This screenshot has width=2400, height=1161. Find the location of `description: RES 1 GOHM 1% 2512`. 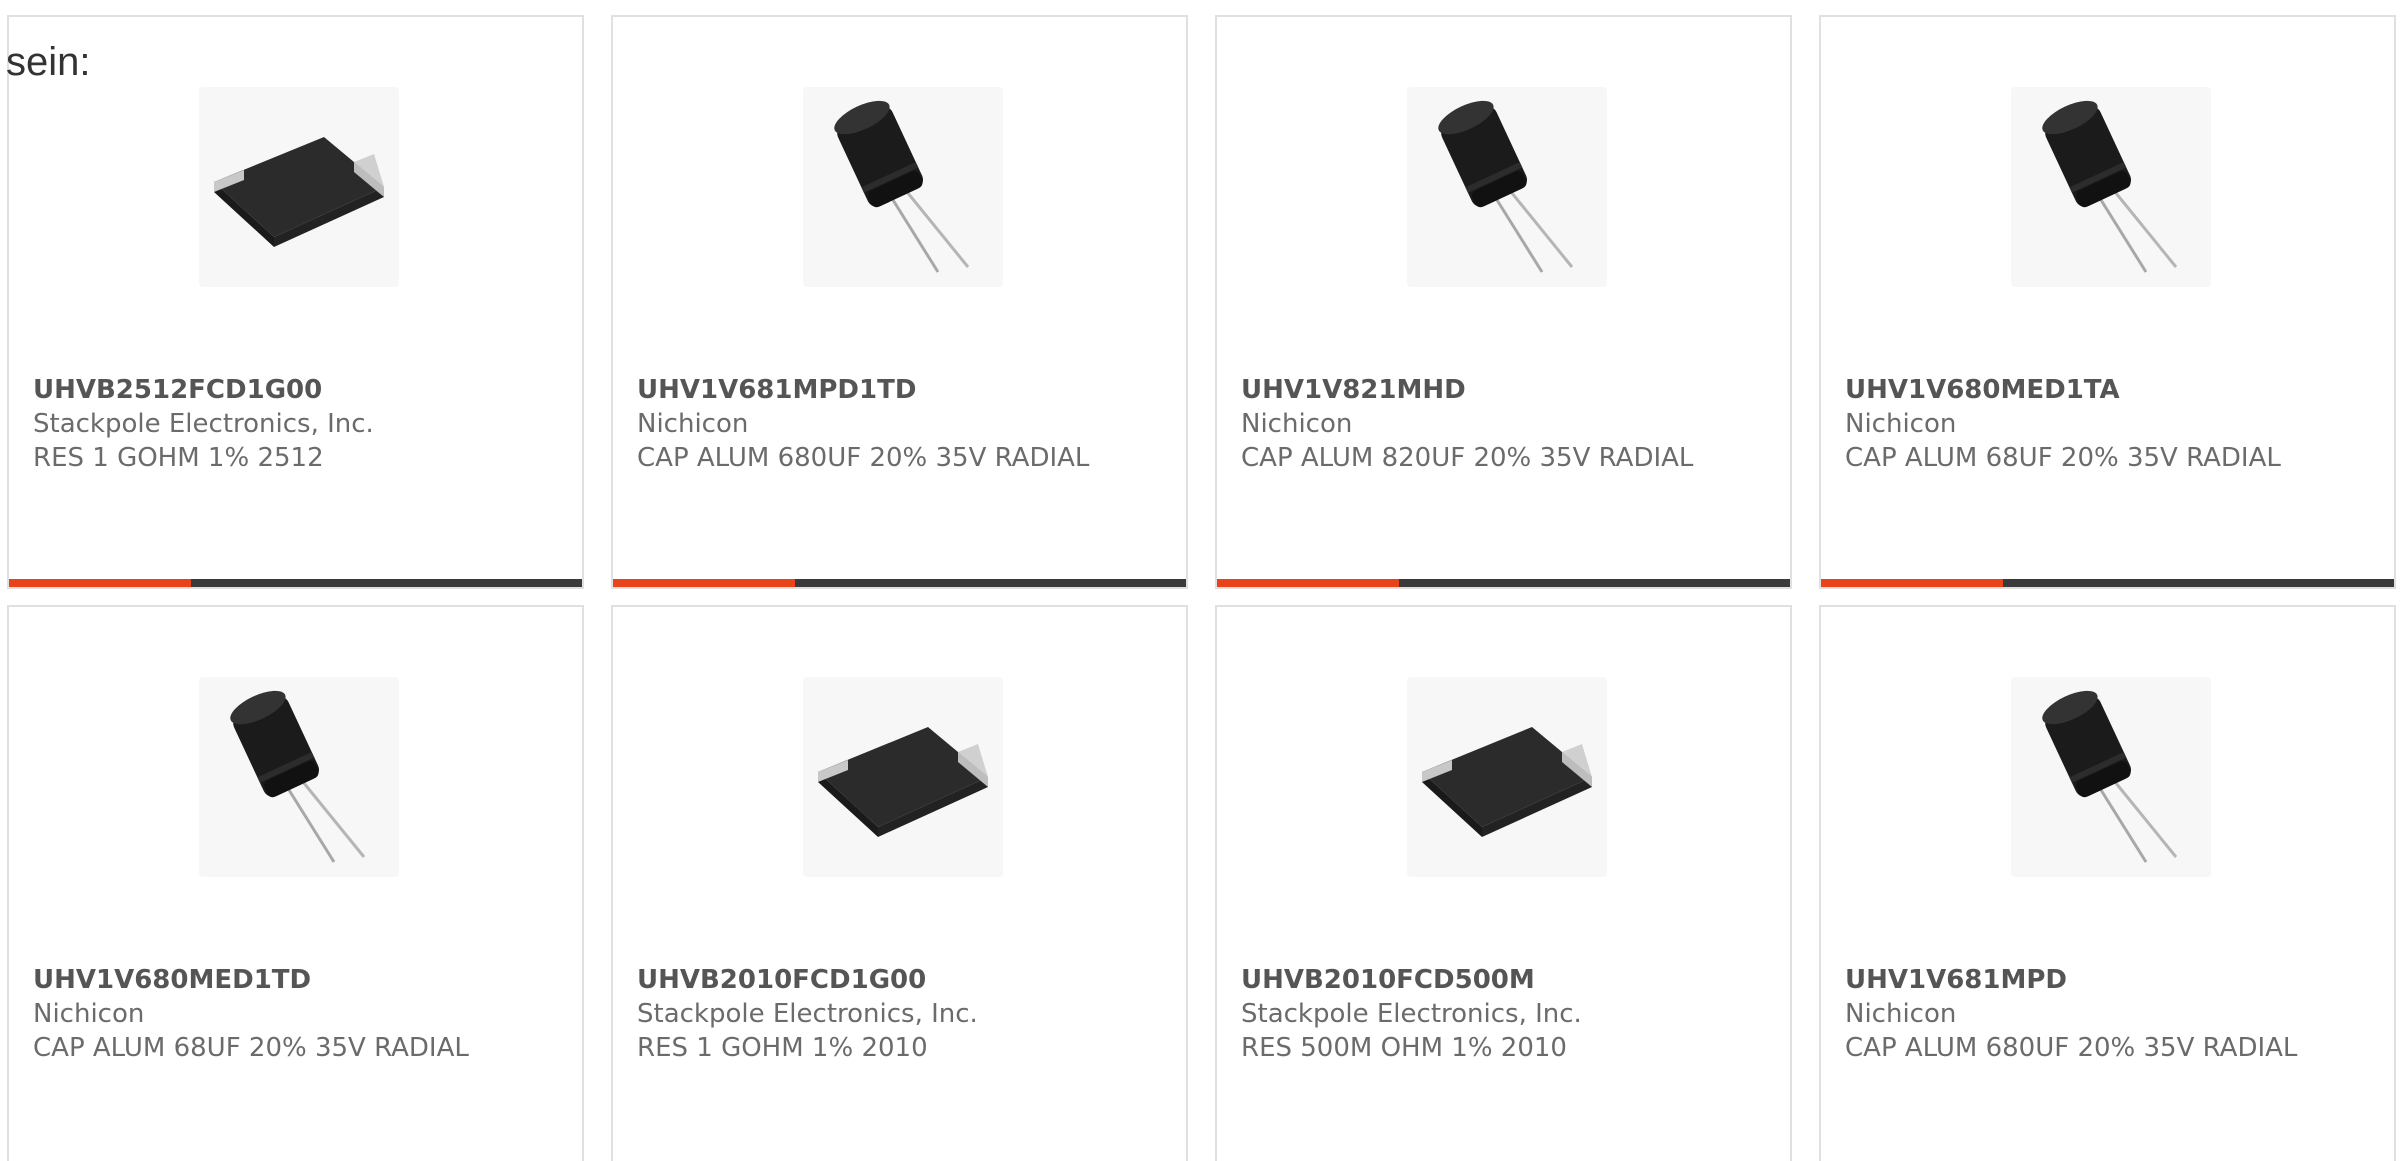

description: RES 1 GOHM 1% 2512 is located at coordinates (178, 458).